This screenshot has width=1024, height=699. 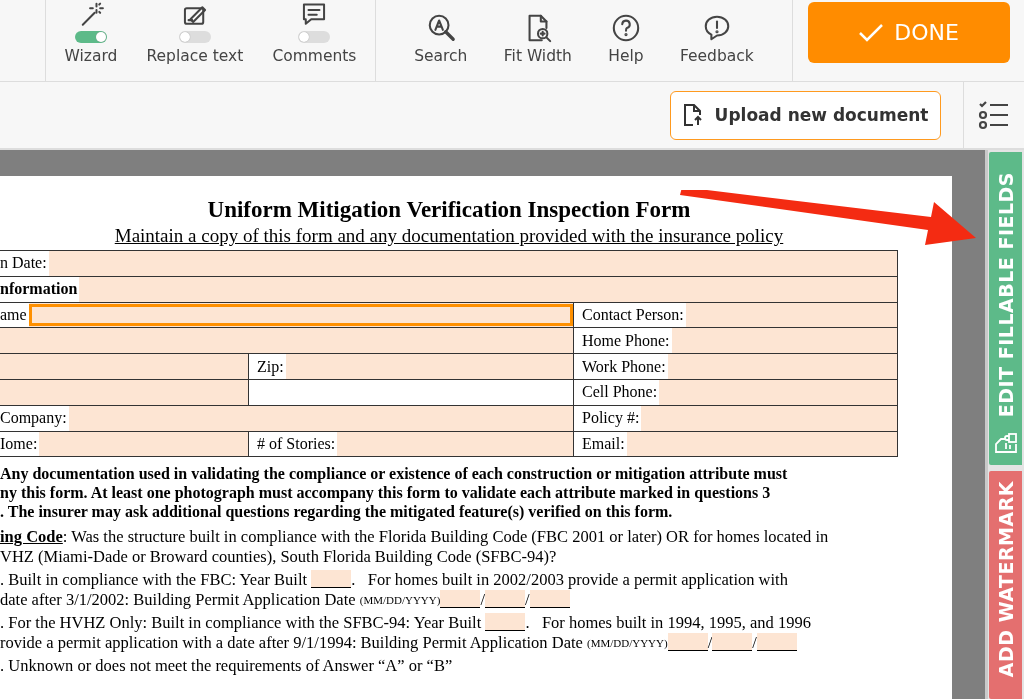 I want to click on document-upload-icon, so click(x=692, y=115).